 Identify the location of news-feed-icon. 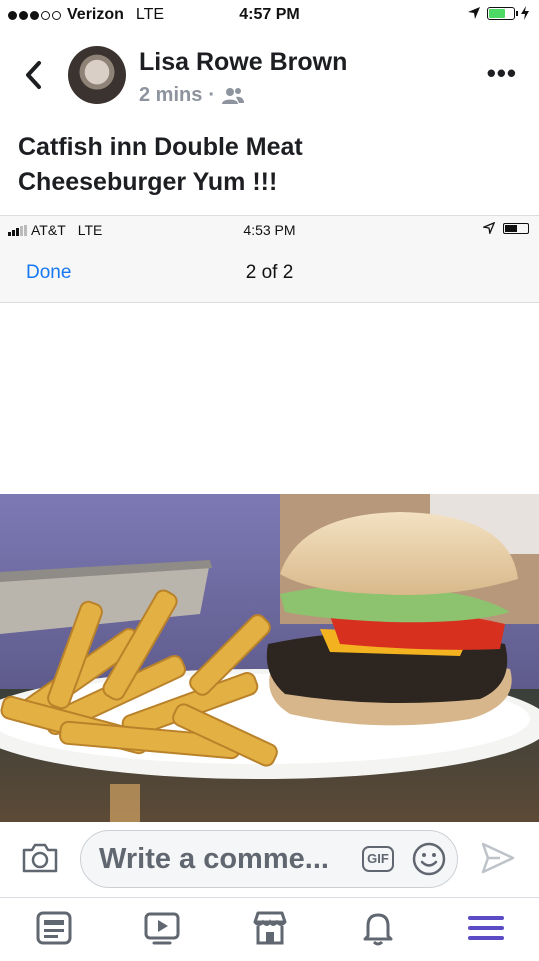
(54, 928).